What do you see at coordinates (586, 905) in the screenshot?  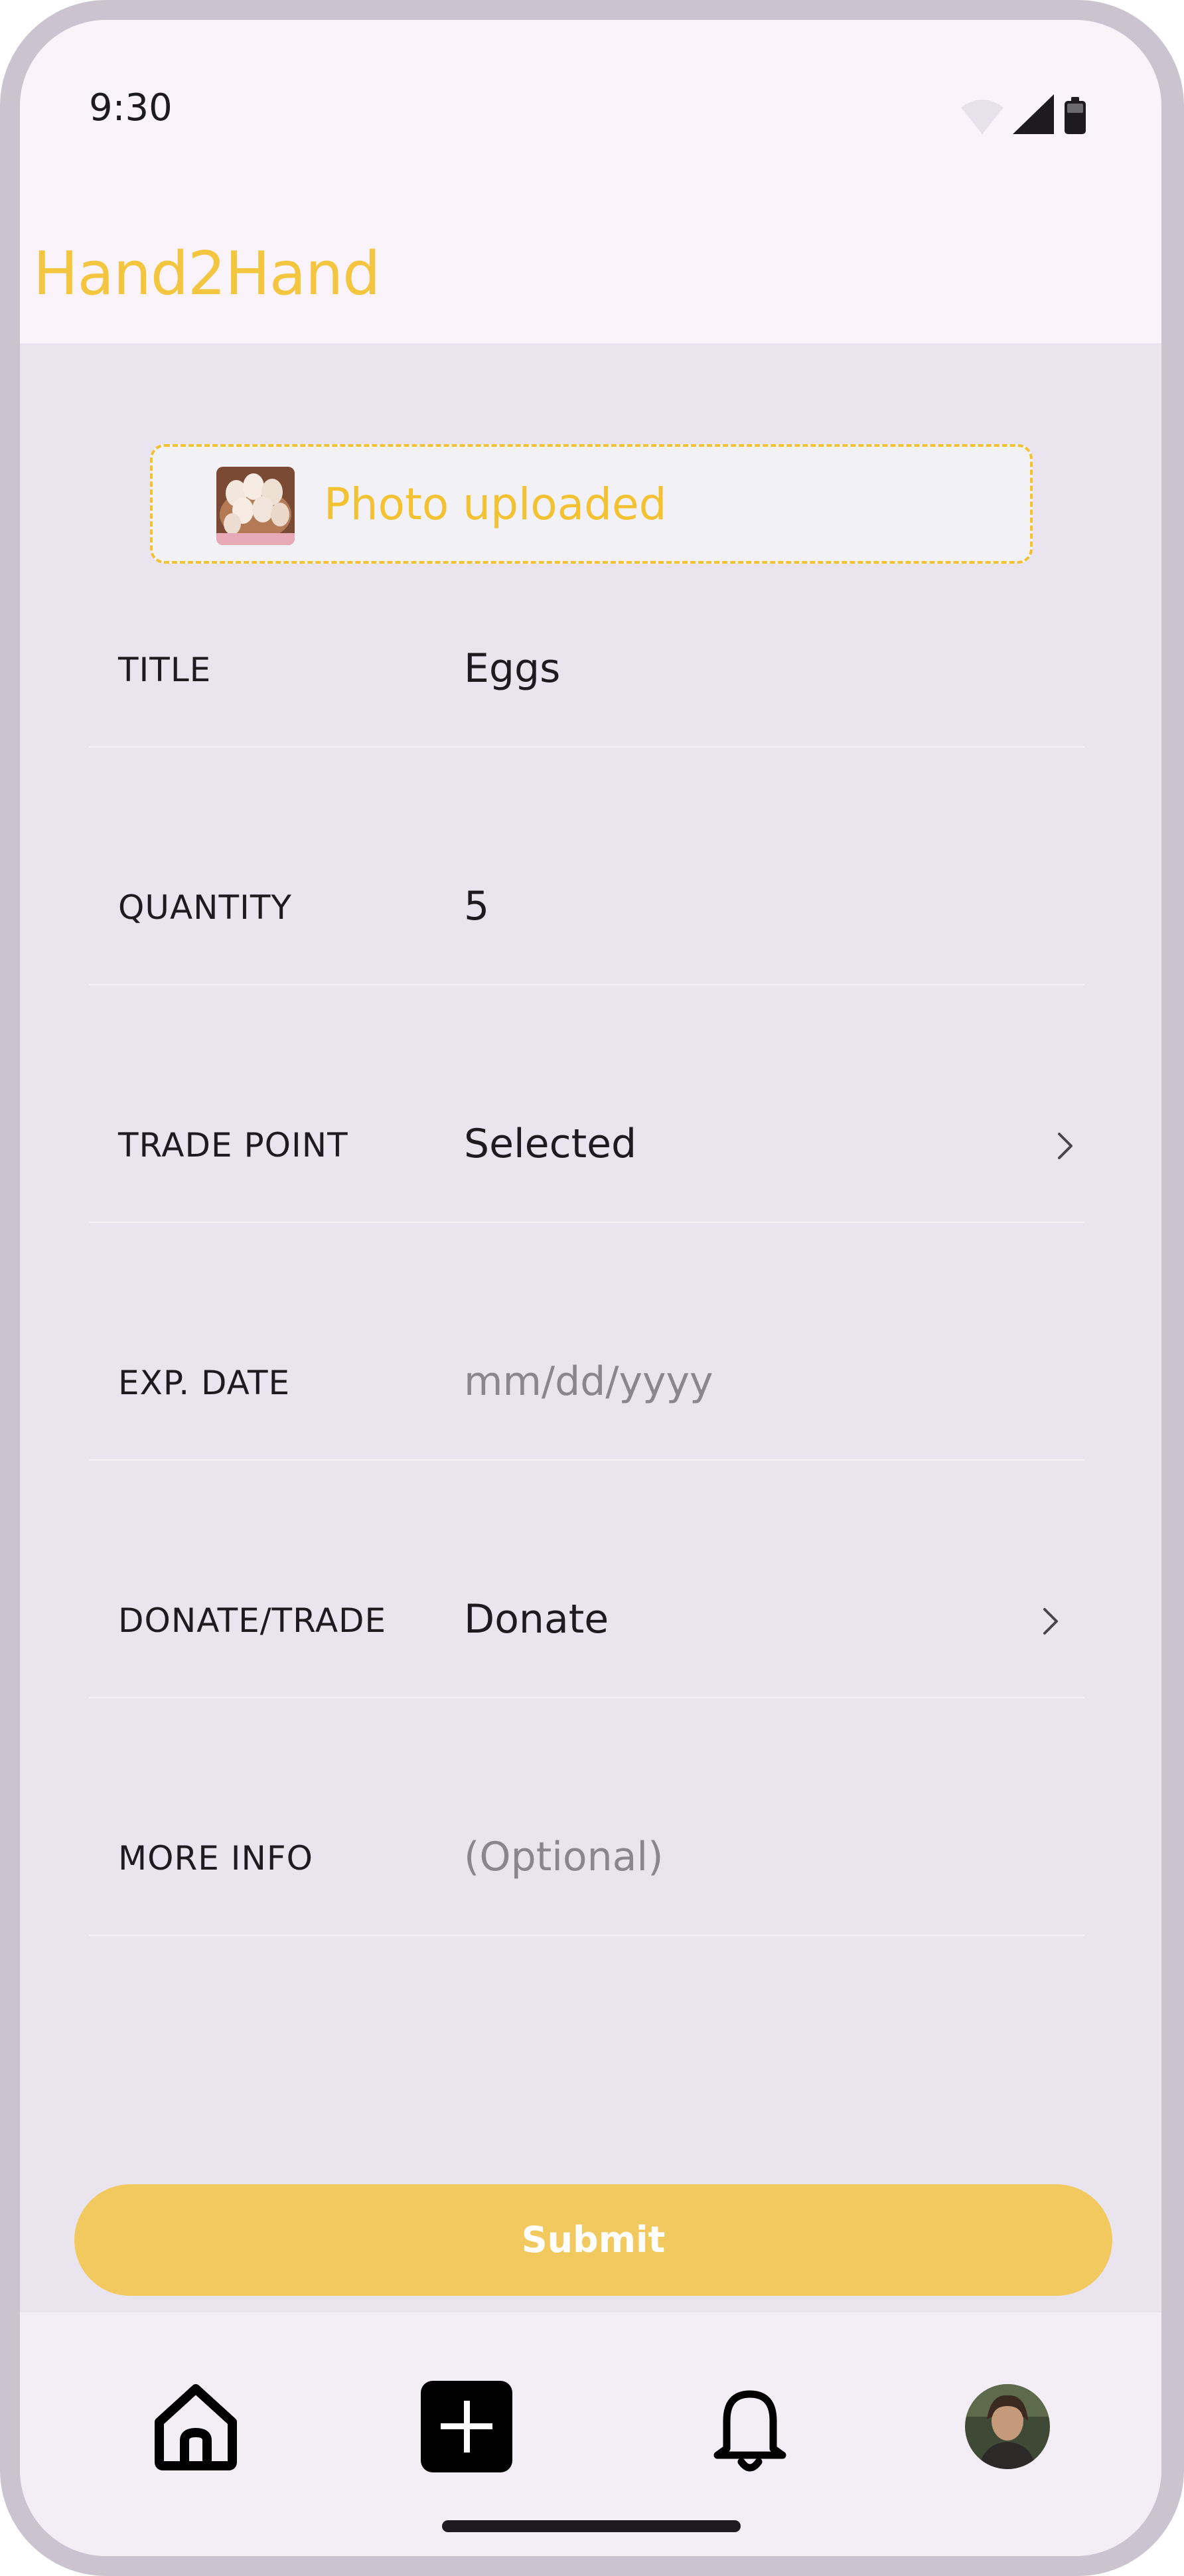 I see `form-row-quantity: QUANTITY 5` at bounding box center [586, 905].